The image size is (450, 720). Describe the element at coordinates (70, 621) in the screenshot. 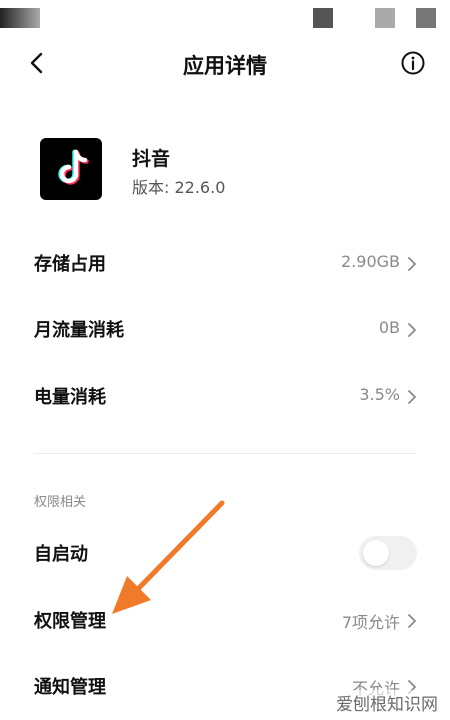

I see `permission-manage-label: 权限管理` at that location.